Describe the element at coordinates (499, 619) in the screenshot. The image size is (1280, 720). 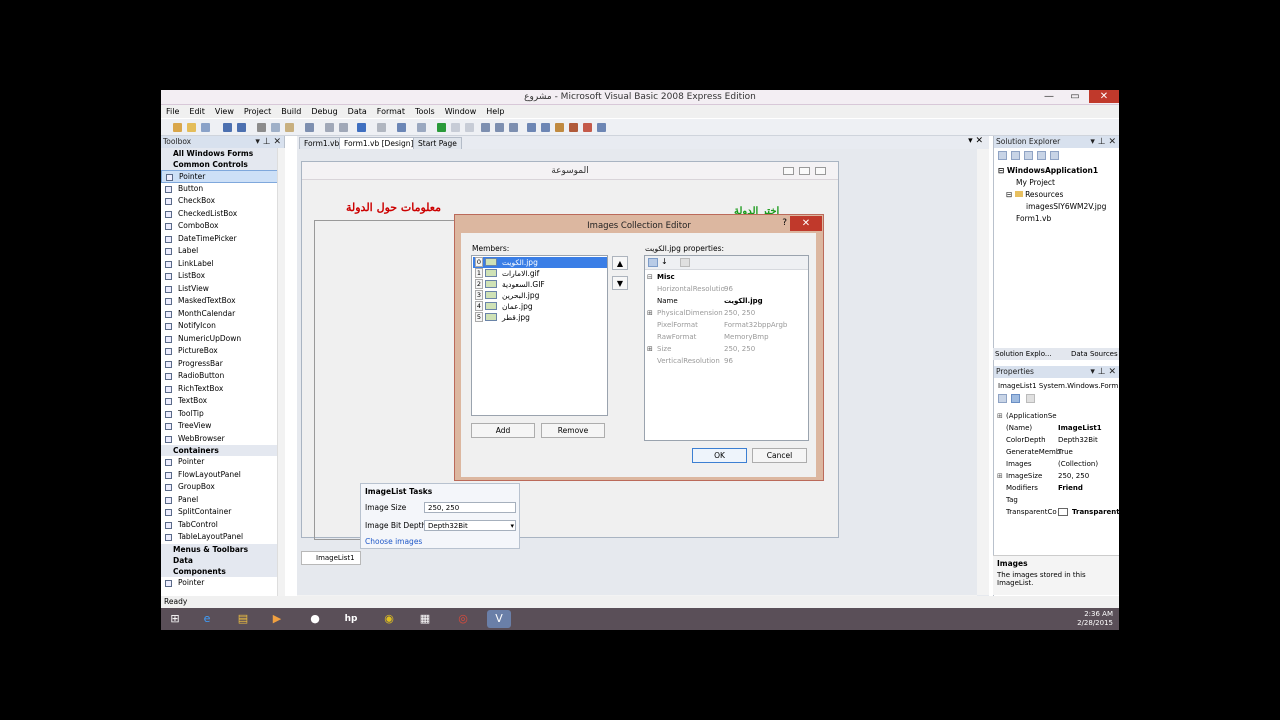
I see `visual-basic-icon: V` at that location.